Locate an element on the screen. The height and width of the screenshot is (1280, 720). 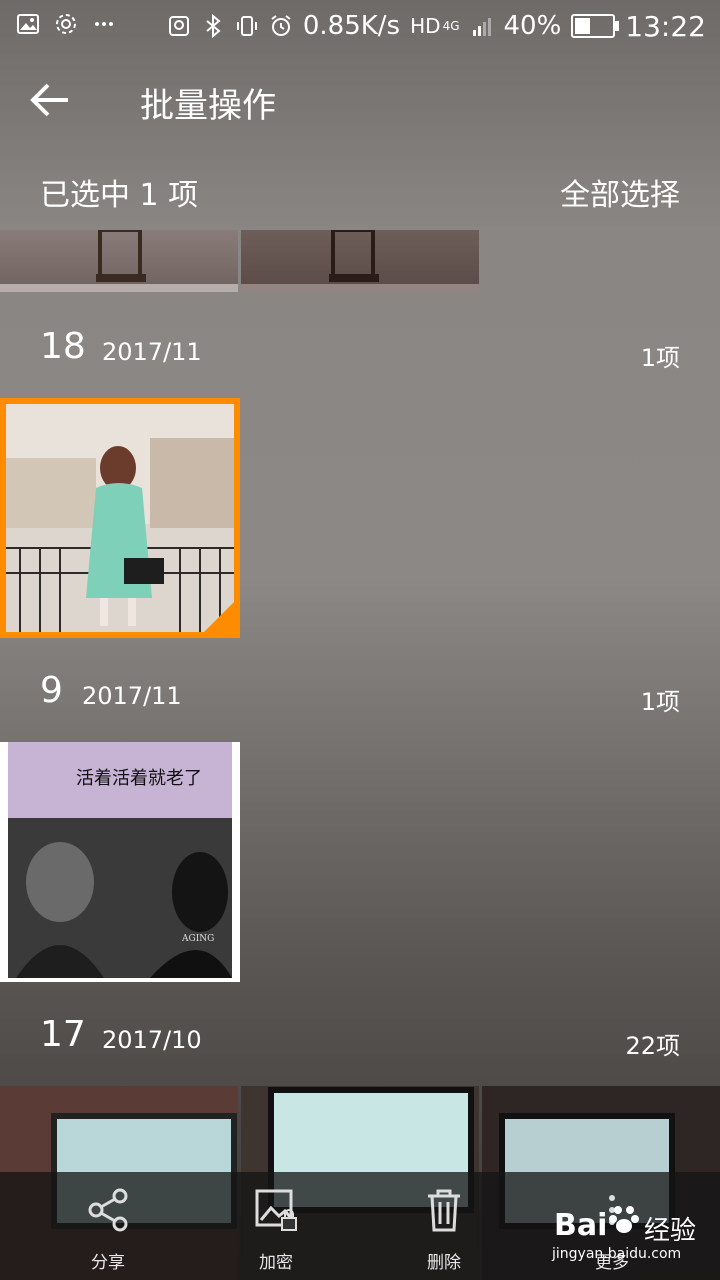
group-date: 2017/10 is located at coordinates (152, 1040).